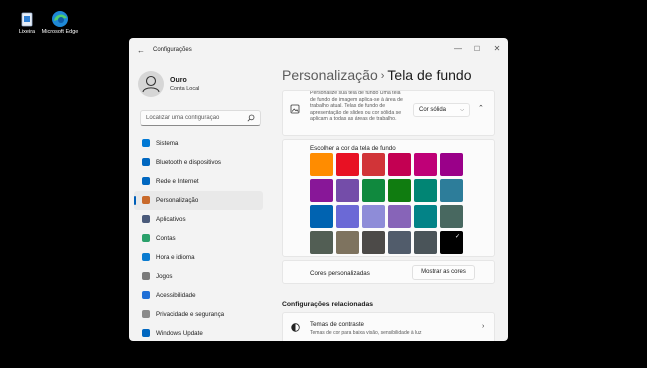 The height and width of the screenshot is (368, 647). Describe the element at coordinates (176, 295) in the screenshot. I see `sidebar-item-label: Acessibilidade` at that location.